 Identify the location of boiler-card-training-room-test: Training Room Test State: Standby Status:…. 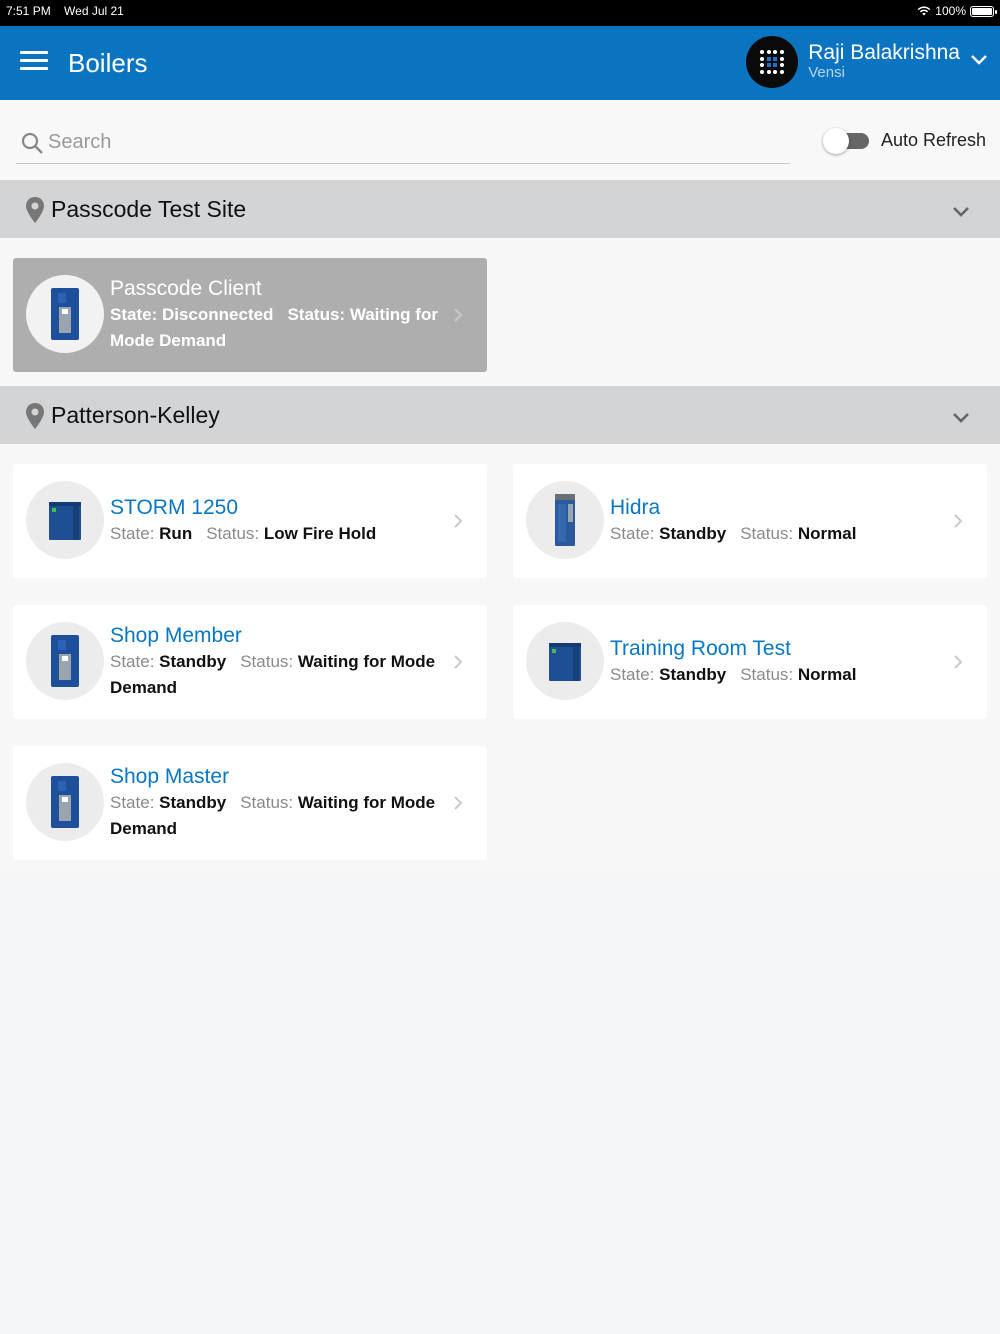
(750, 662).